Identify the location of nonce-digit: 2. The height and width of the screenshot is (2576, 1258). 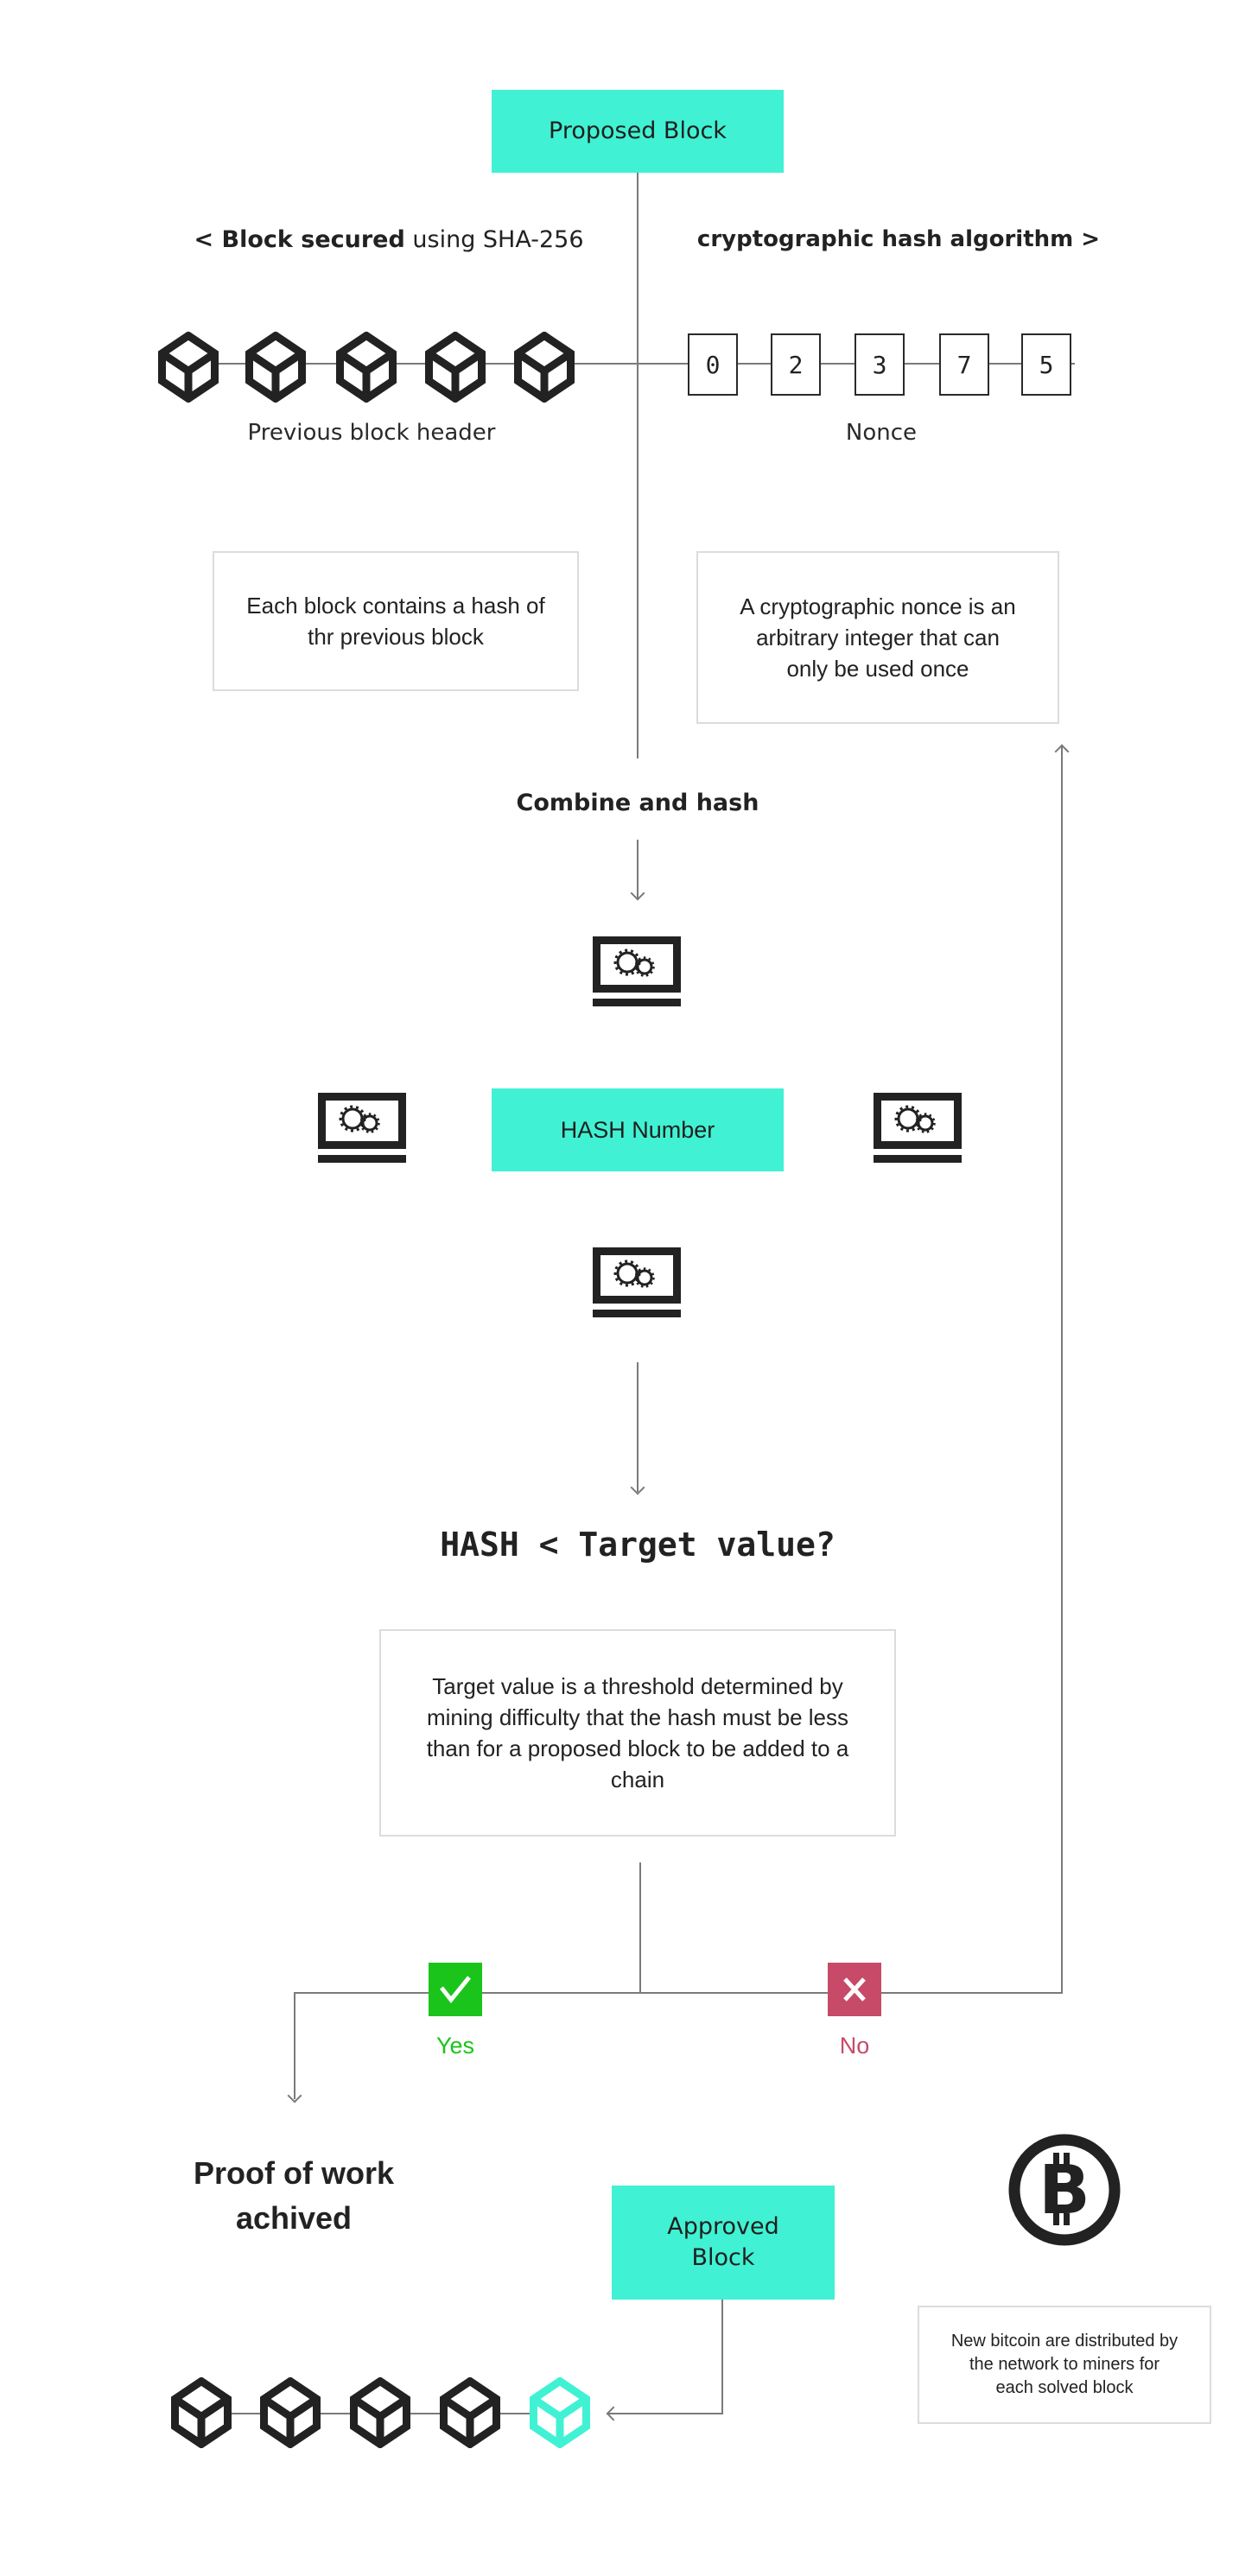
(796, 364).